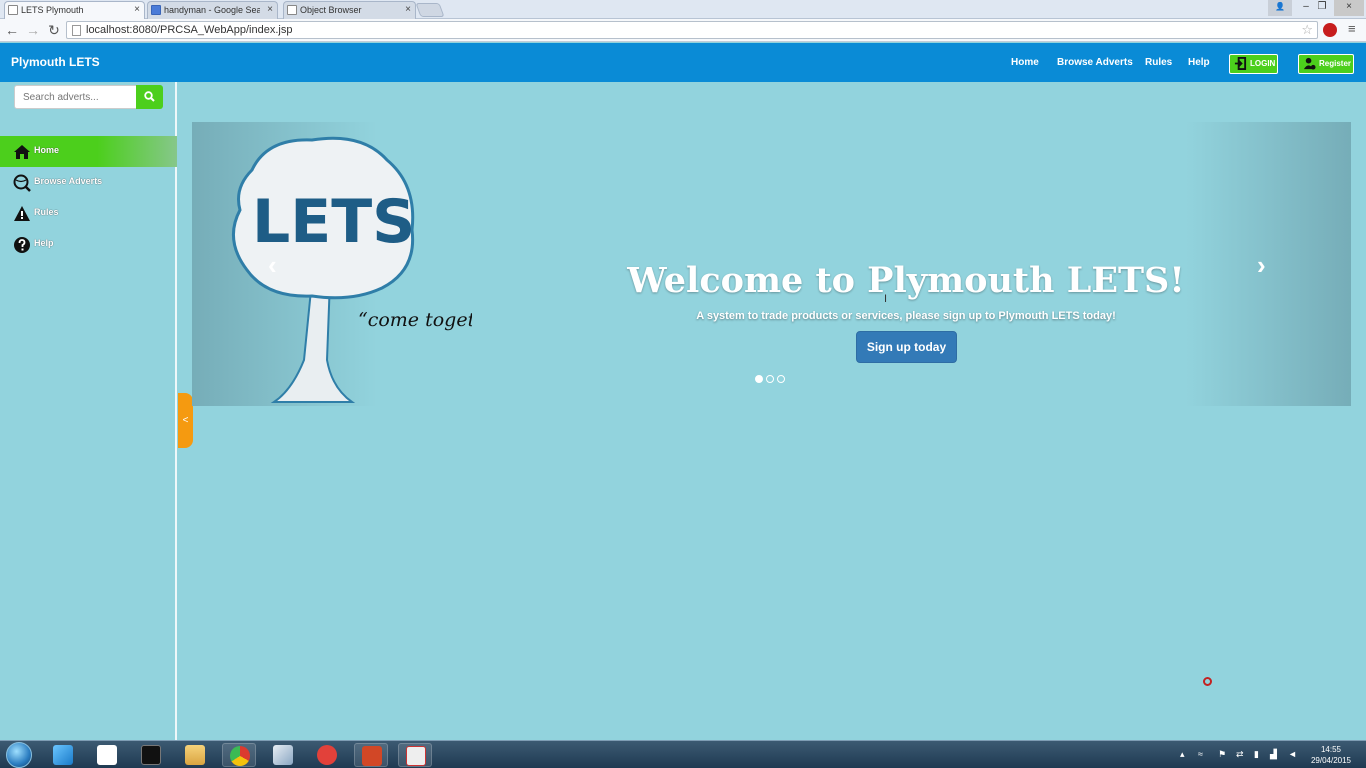 The image size is (1366, 768). I want to click on register-user-icon, so click(1309, 63).